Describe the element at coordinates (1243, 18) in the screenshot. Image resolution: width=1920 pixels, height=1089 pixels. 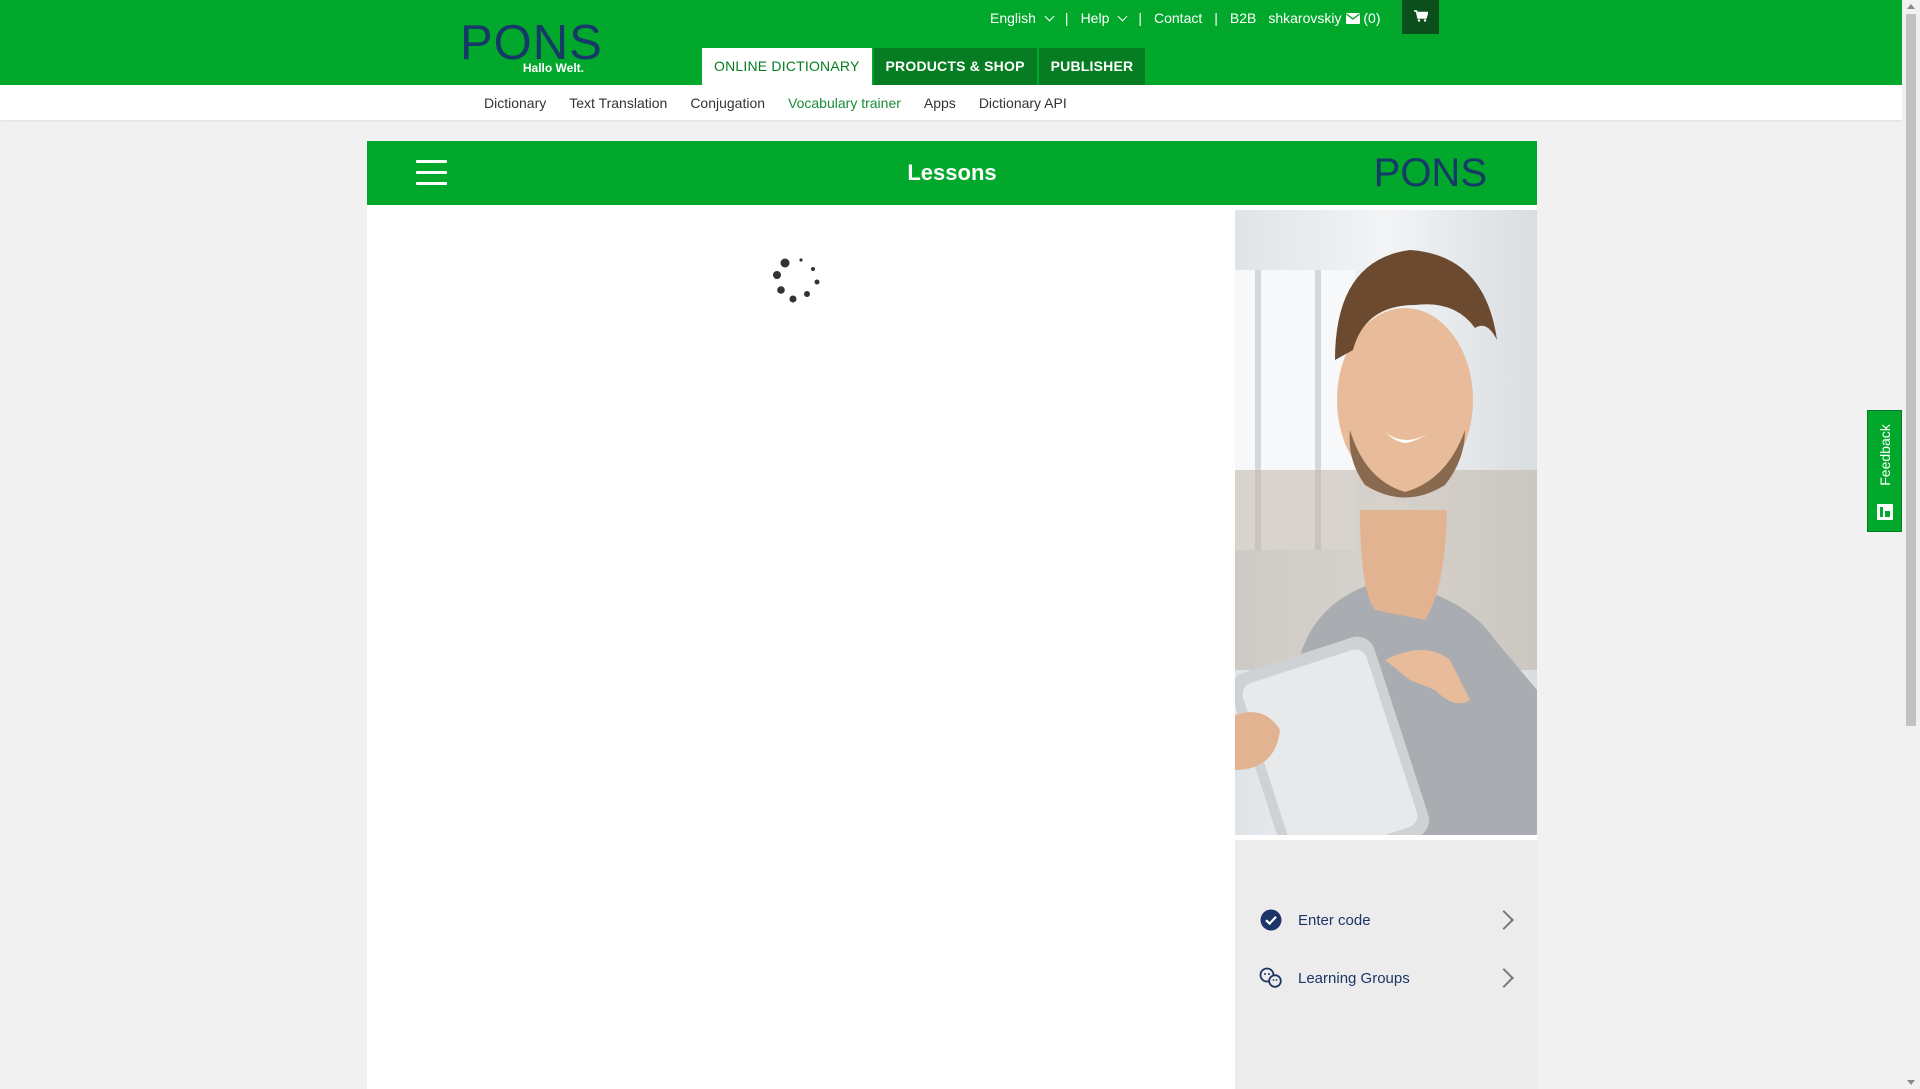
I see `b2b-link: B2B` at that location.